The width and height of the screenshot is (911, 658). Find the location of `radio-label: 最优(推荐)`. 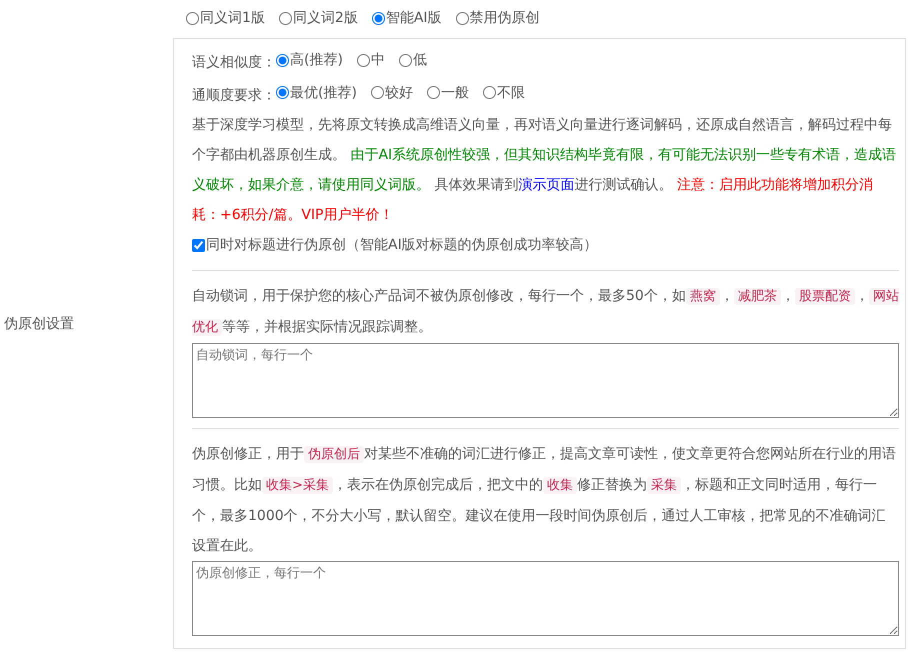

radio-label: 最优(推荐) is located at coordinates (323, 93).